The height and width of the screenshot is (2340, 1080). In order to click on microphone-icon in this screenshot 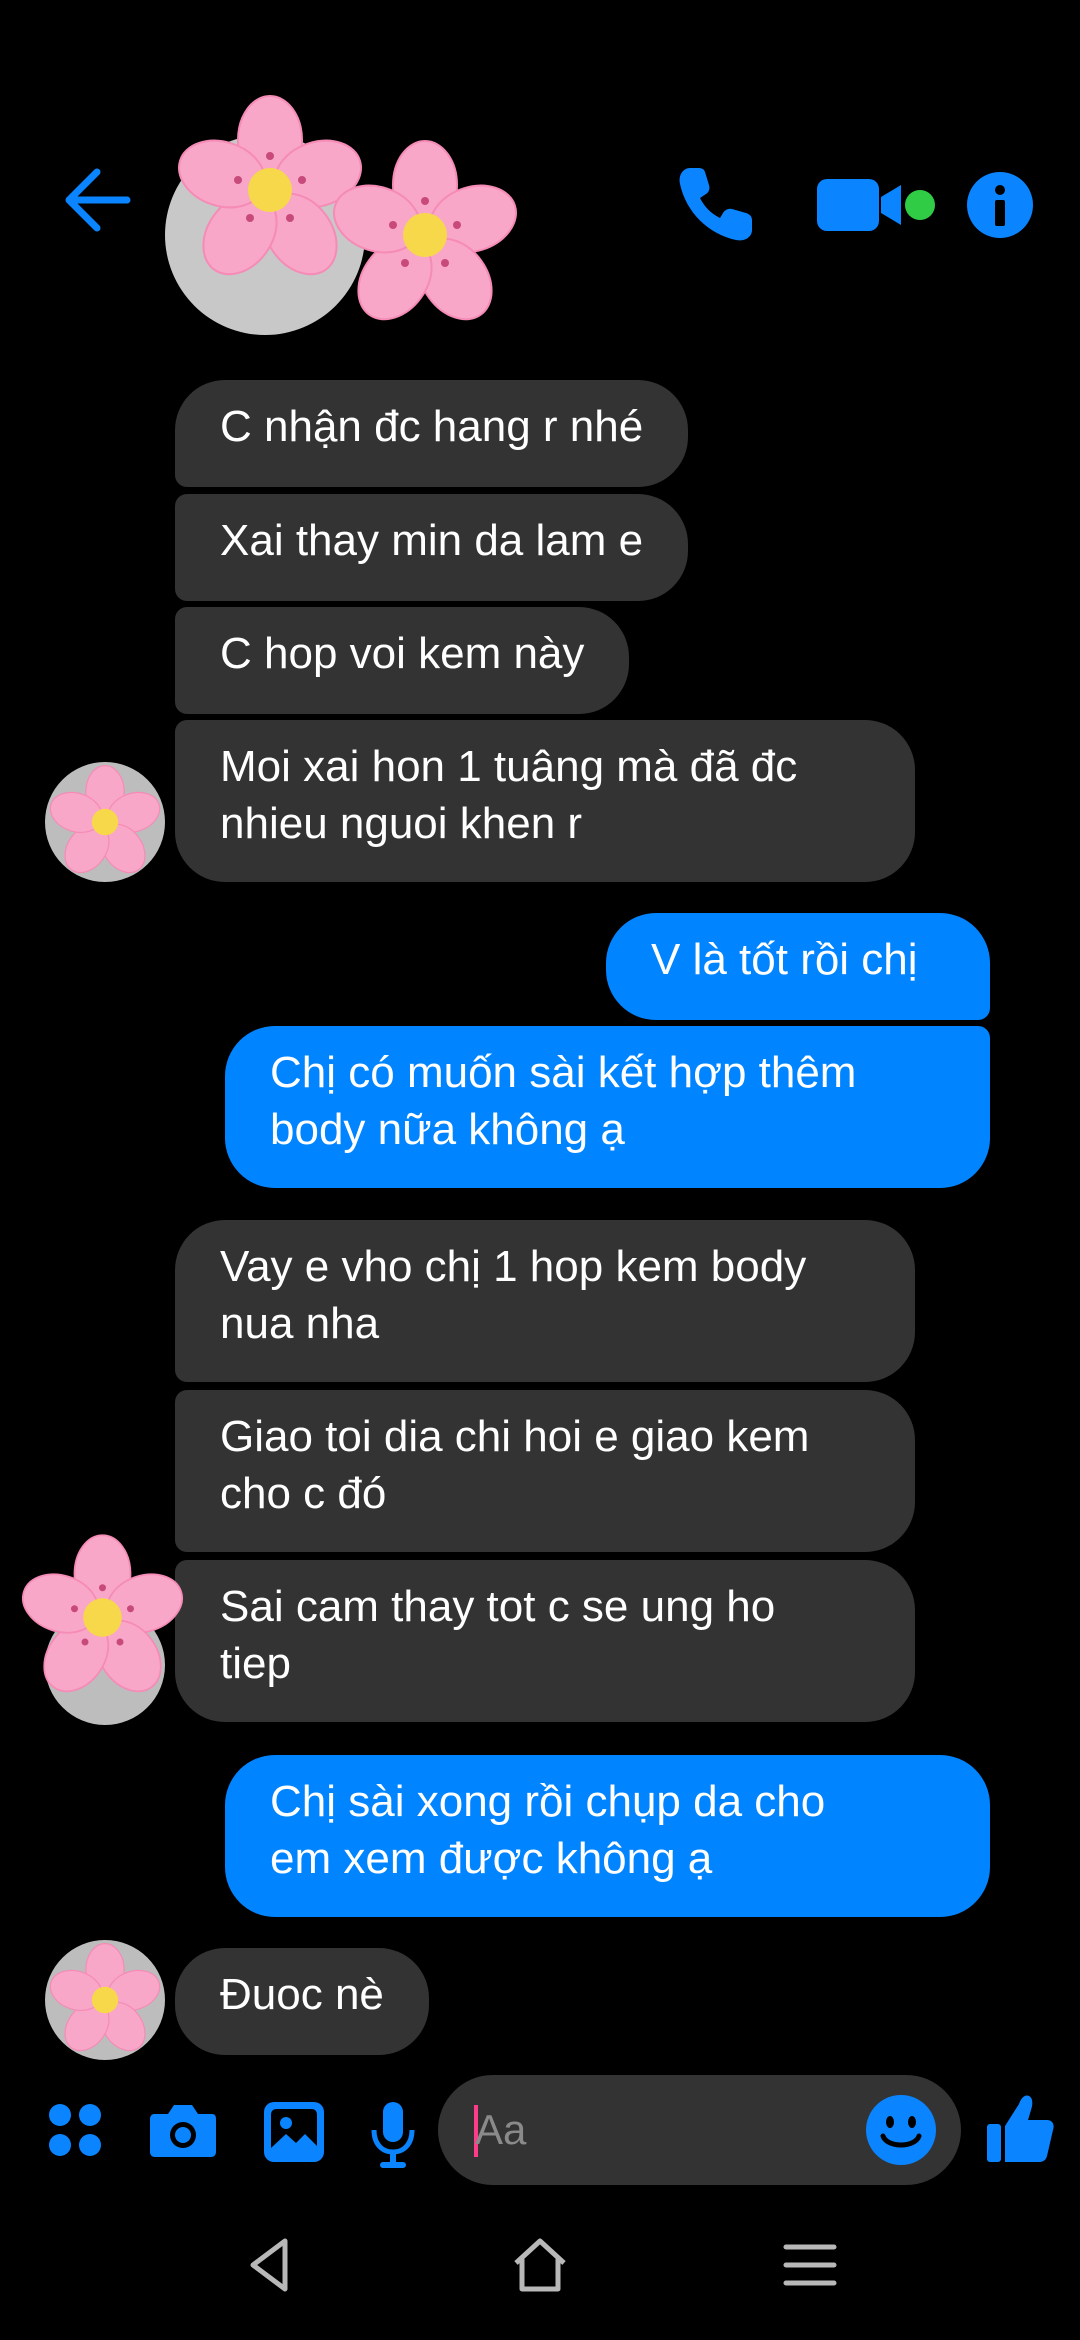, I will do `click(393, 2135)`.